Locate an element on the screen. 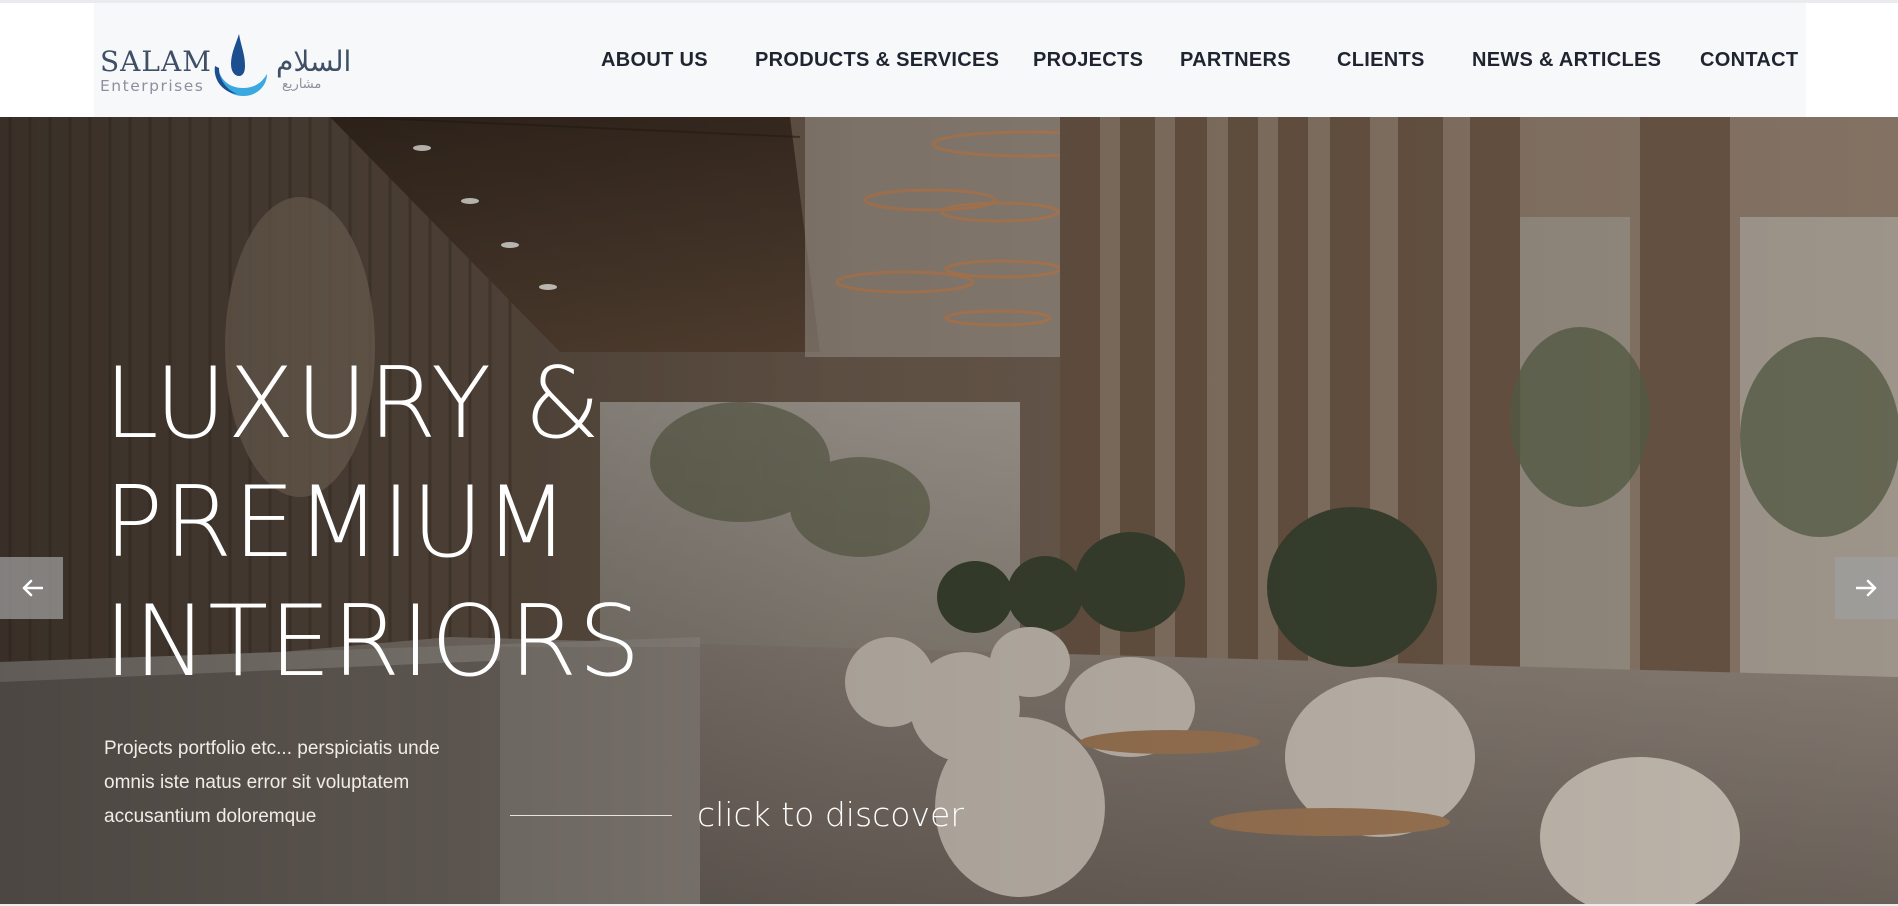 Image resolution: width=1898 pixels, height=906 pixels. nav-contact: CONTACT is located at coordinates (1749, 64).